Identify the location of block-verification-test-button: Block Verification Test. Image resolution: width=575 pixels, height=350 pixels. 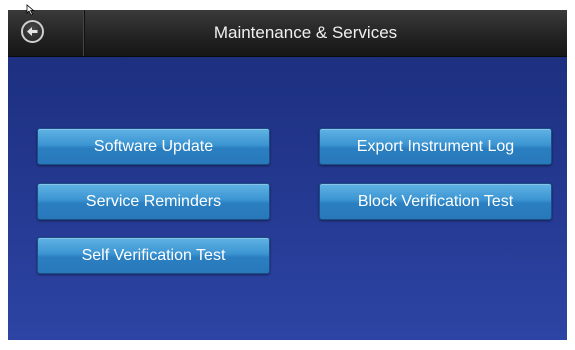
(435, 201).